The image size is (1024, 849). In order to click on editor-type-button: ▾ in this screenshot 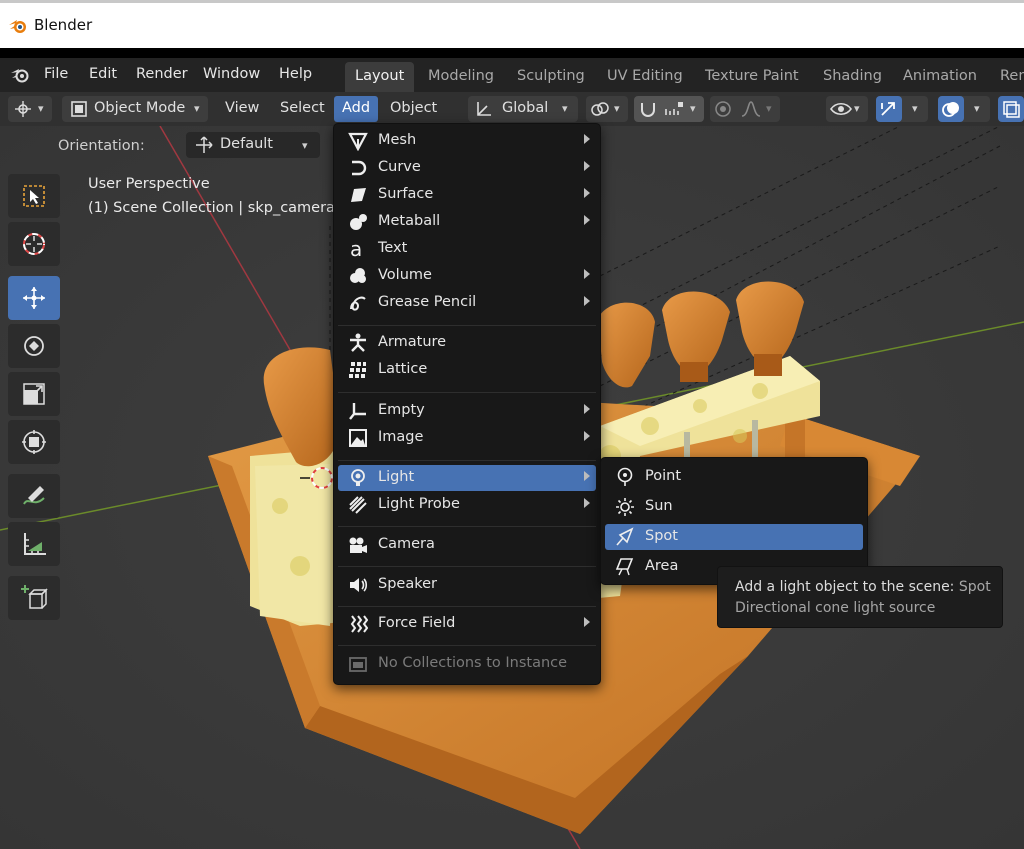, I will do `click(30, 109)`.